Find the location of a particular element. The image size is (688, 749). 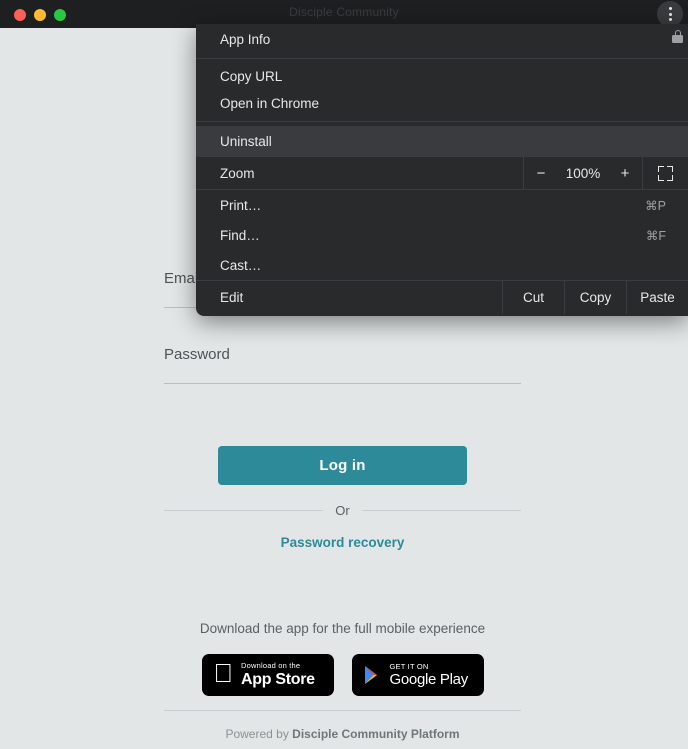

menu-item-print-shortcut: ⌘P is located at coordinates (655, 205).